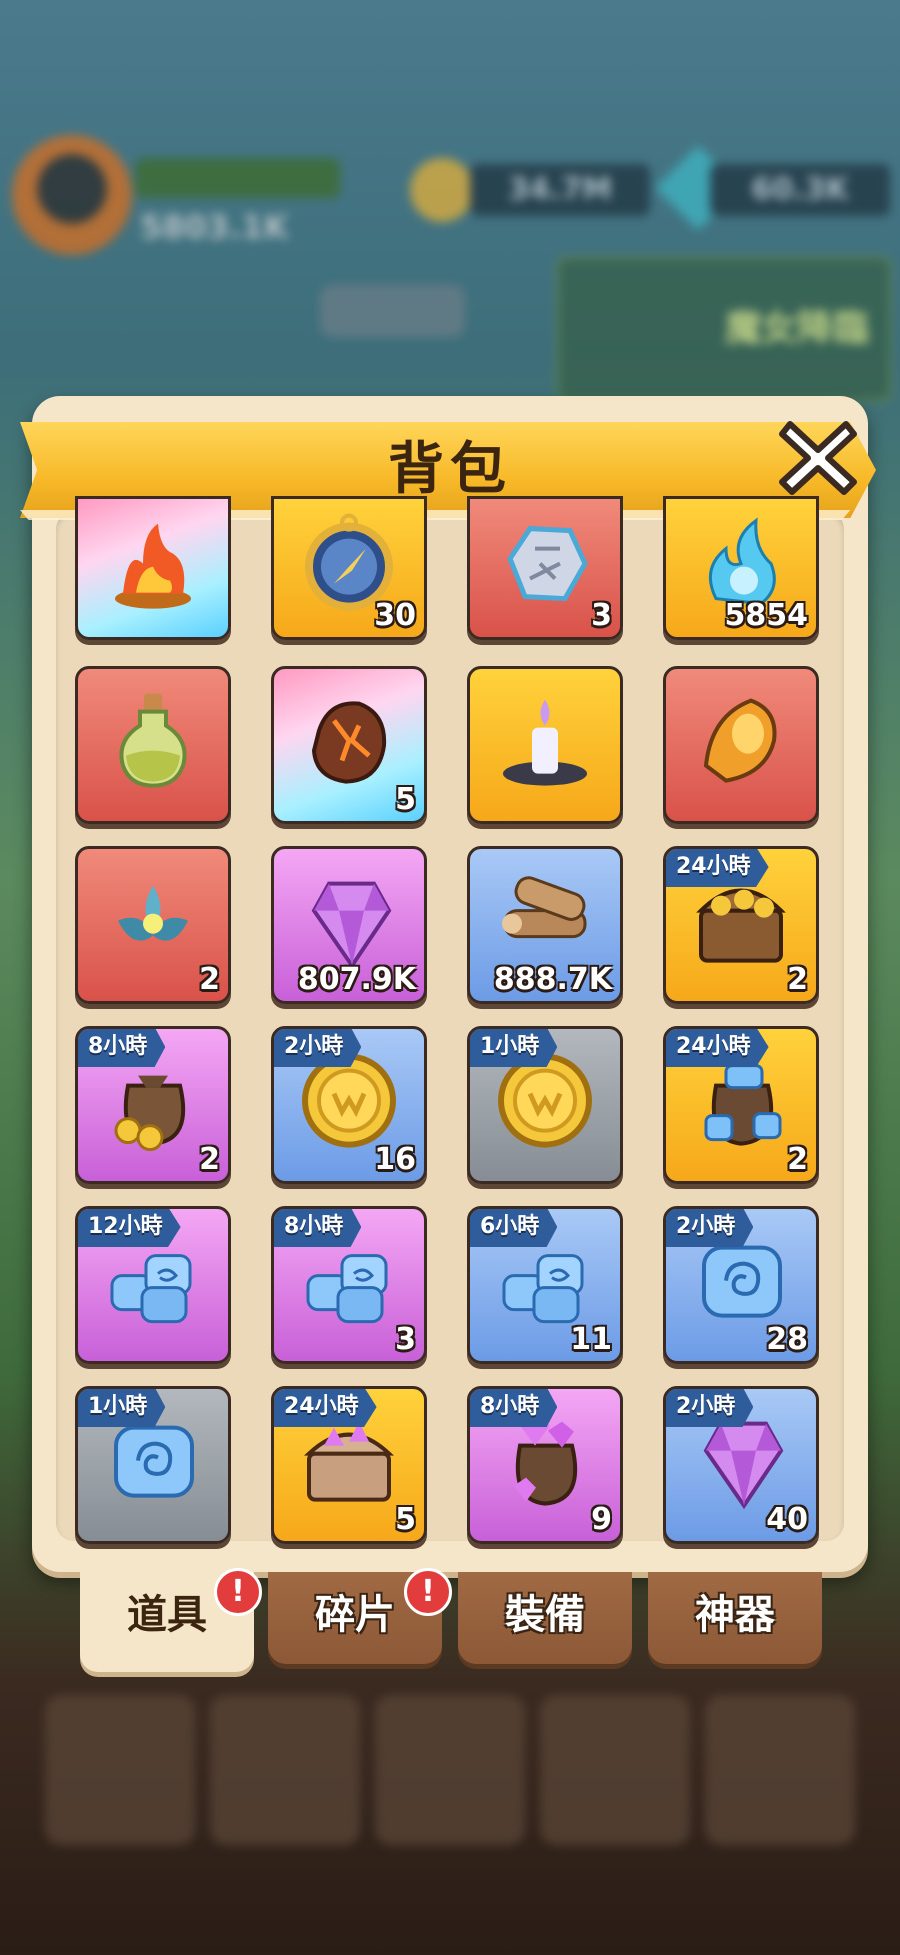  I want to click on inventory-slot: 5854, so click(741, 568).